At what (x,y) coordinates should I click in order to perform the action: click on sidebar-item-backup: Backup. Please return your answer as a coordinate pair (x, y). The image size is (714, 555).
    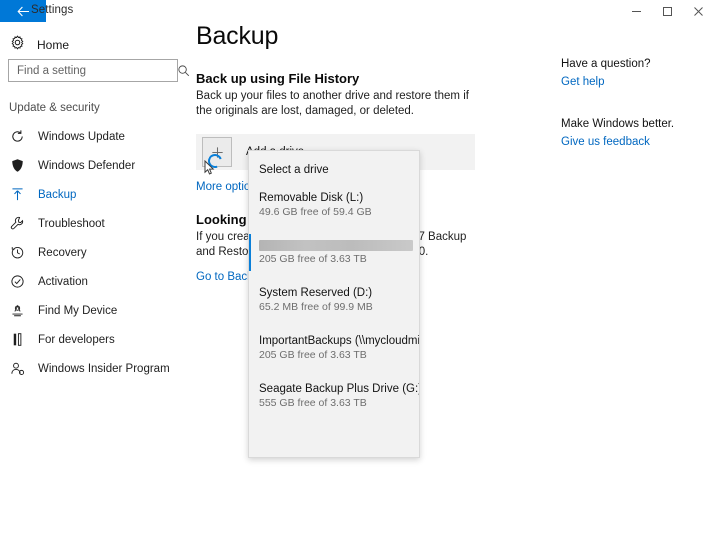
    Looking at the image, I should click on (98, 194).